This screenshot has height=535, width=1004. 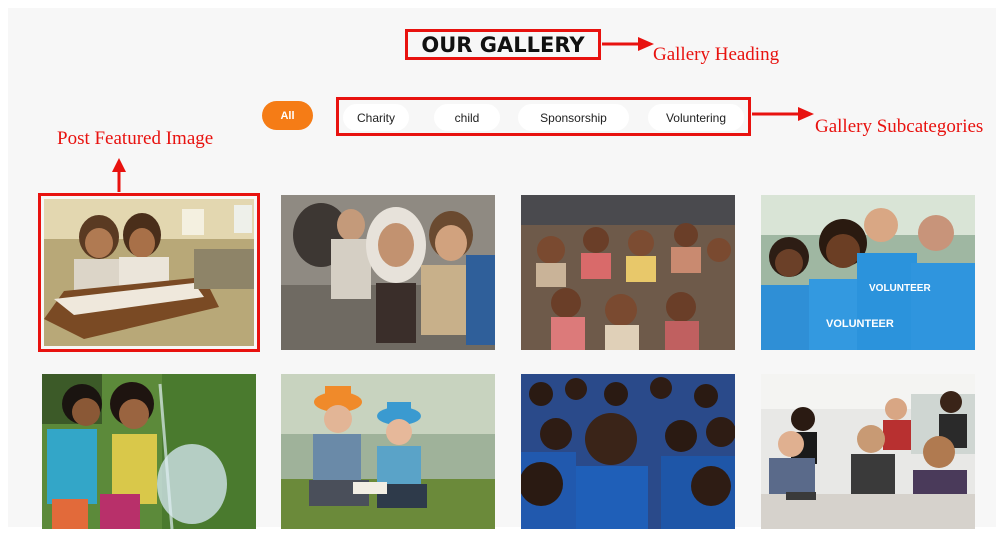 I want to click on annotation-post-featured-image: Post Featured Image, so click(x=135, y=138).